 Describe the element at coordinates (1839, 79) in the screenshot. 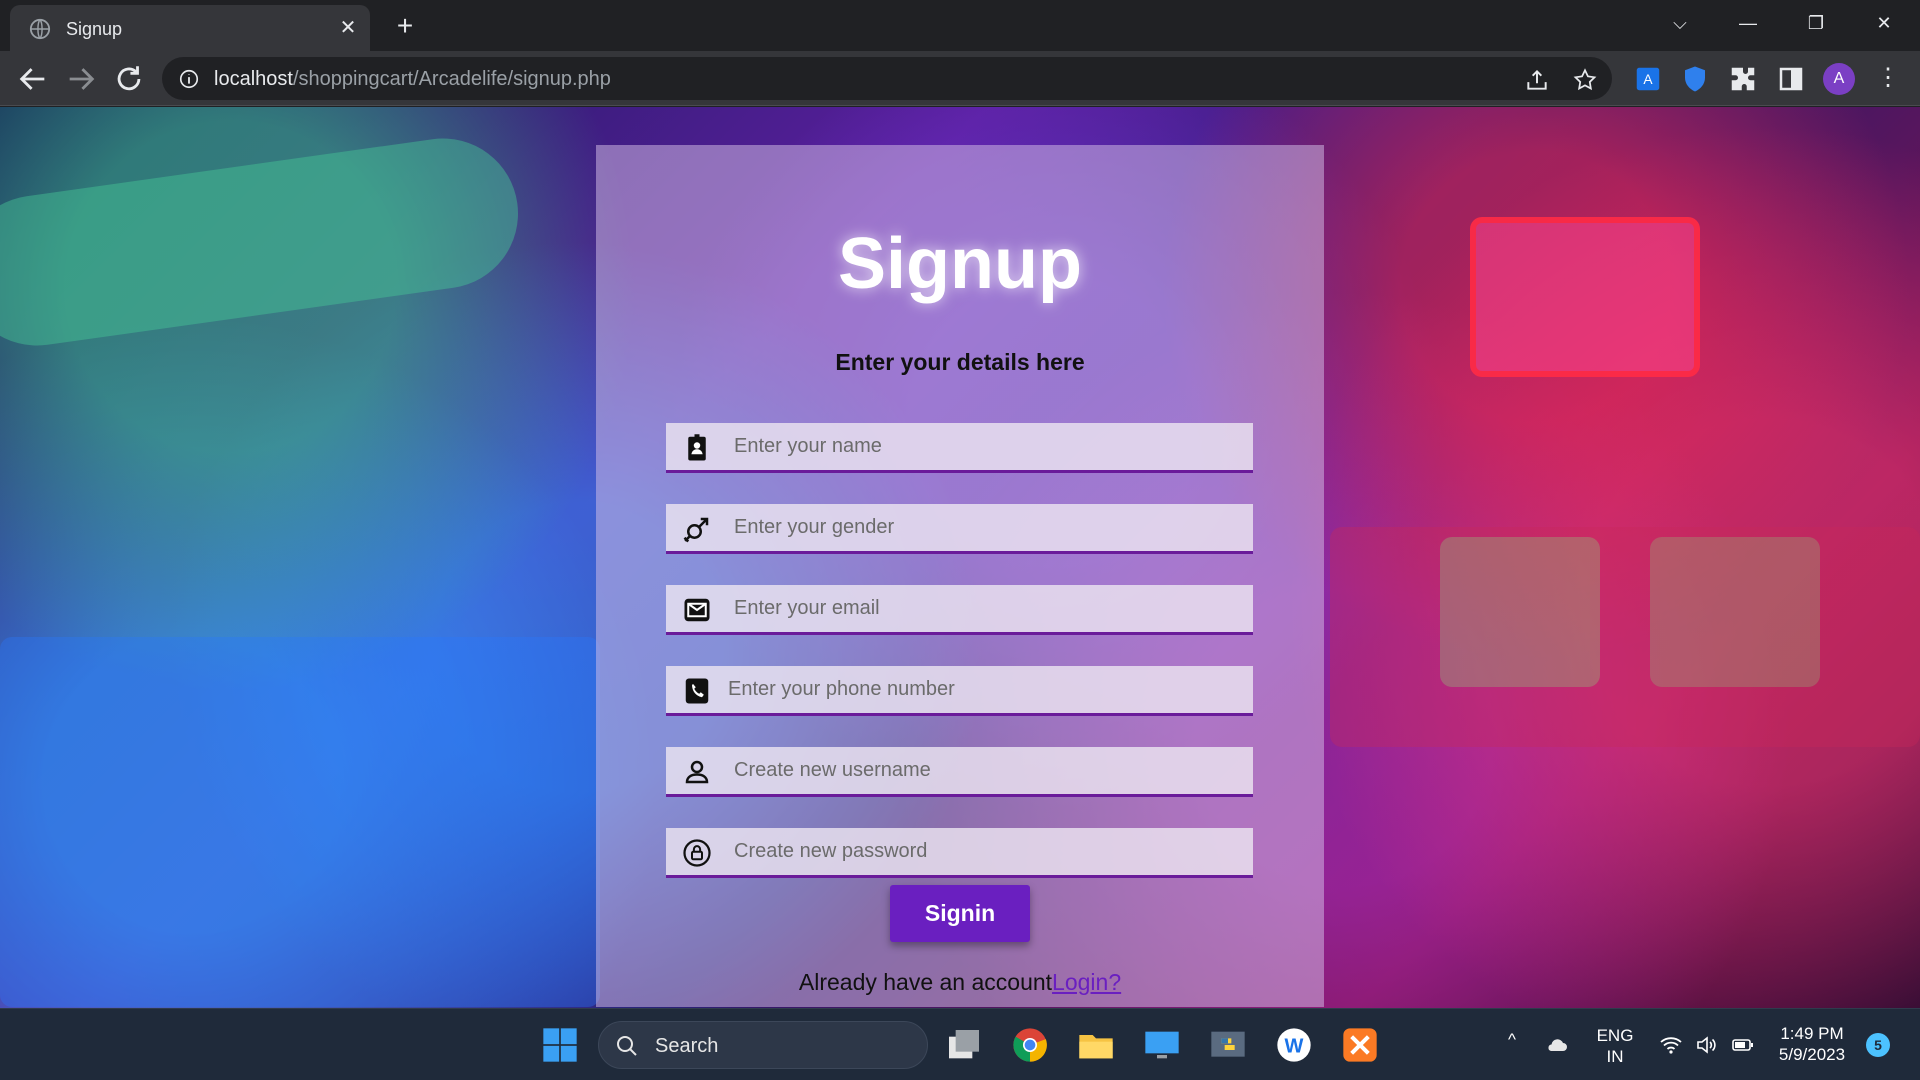

I see `profile-avatar: A` at that location.